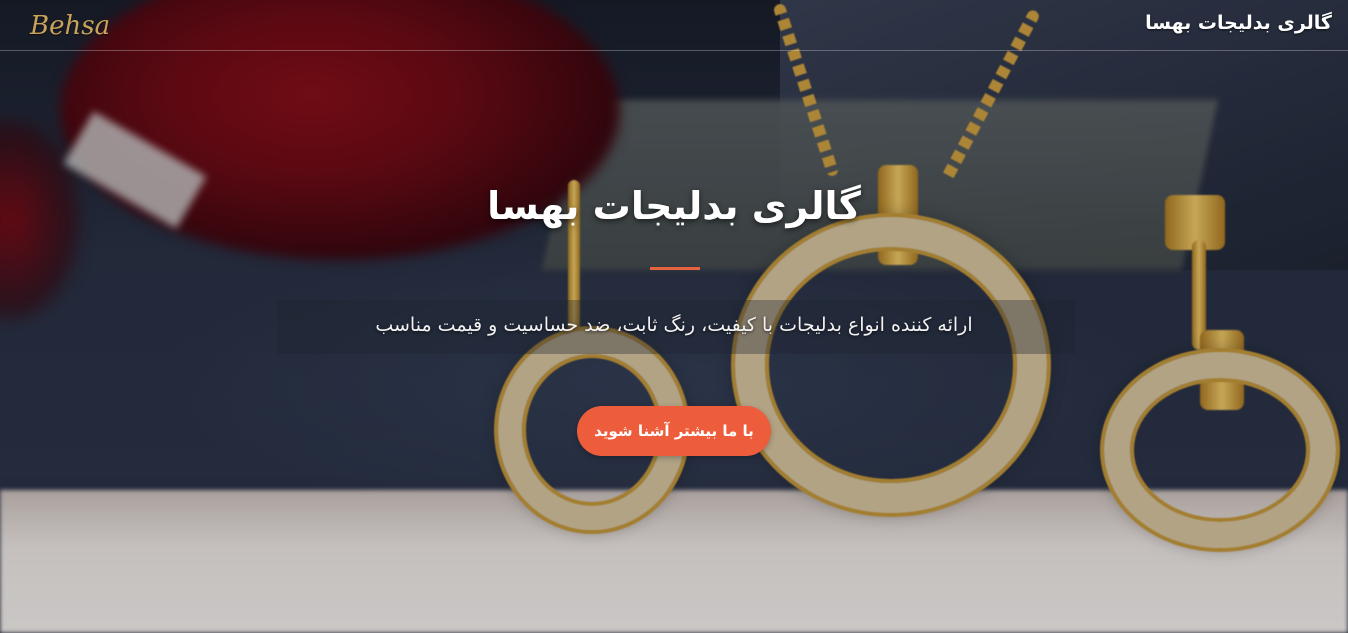  Describe the element at coordinates (1238, 23) in the screenshot. I see `navbar-brand-title: گالری بدلیجات بهسا` at that location.